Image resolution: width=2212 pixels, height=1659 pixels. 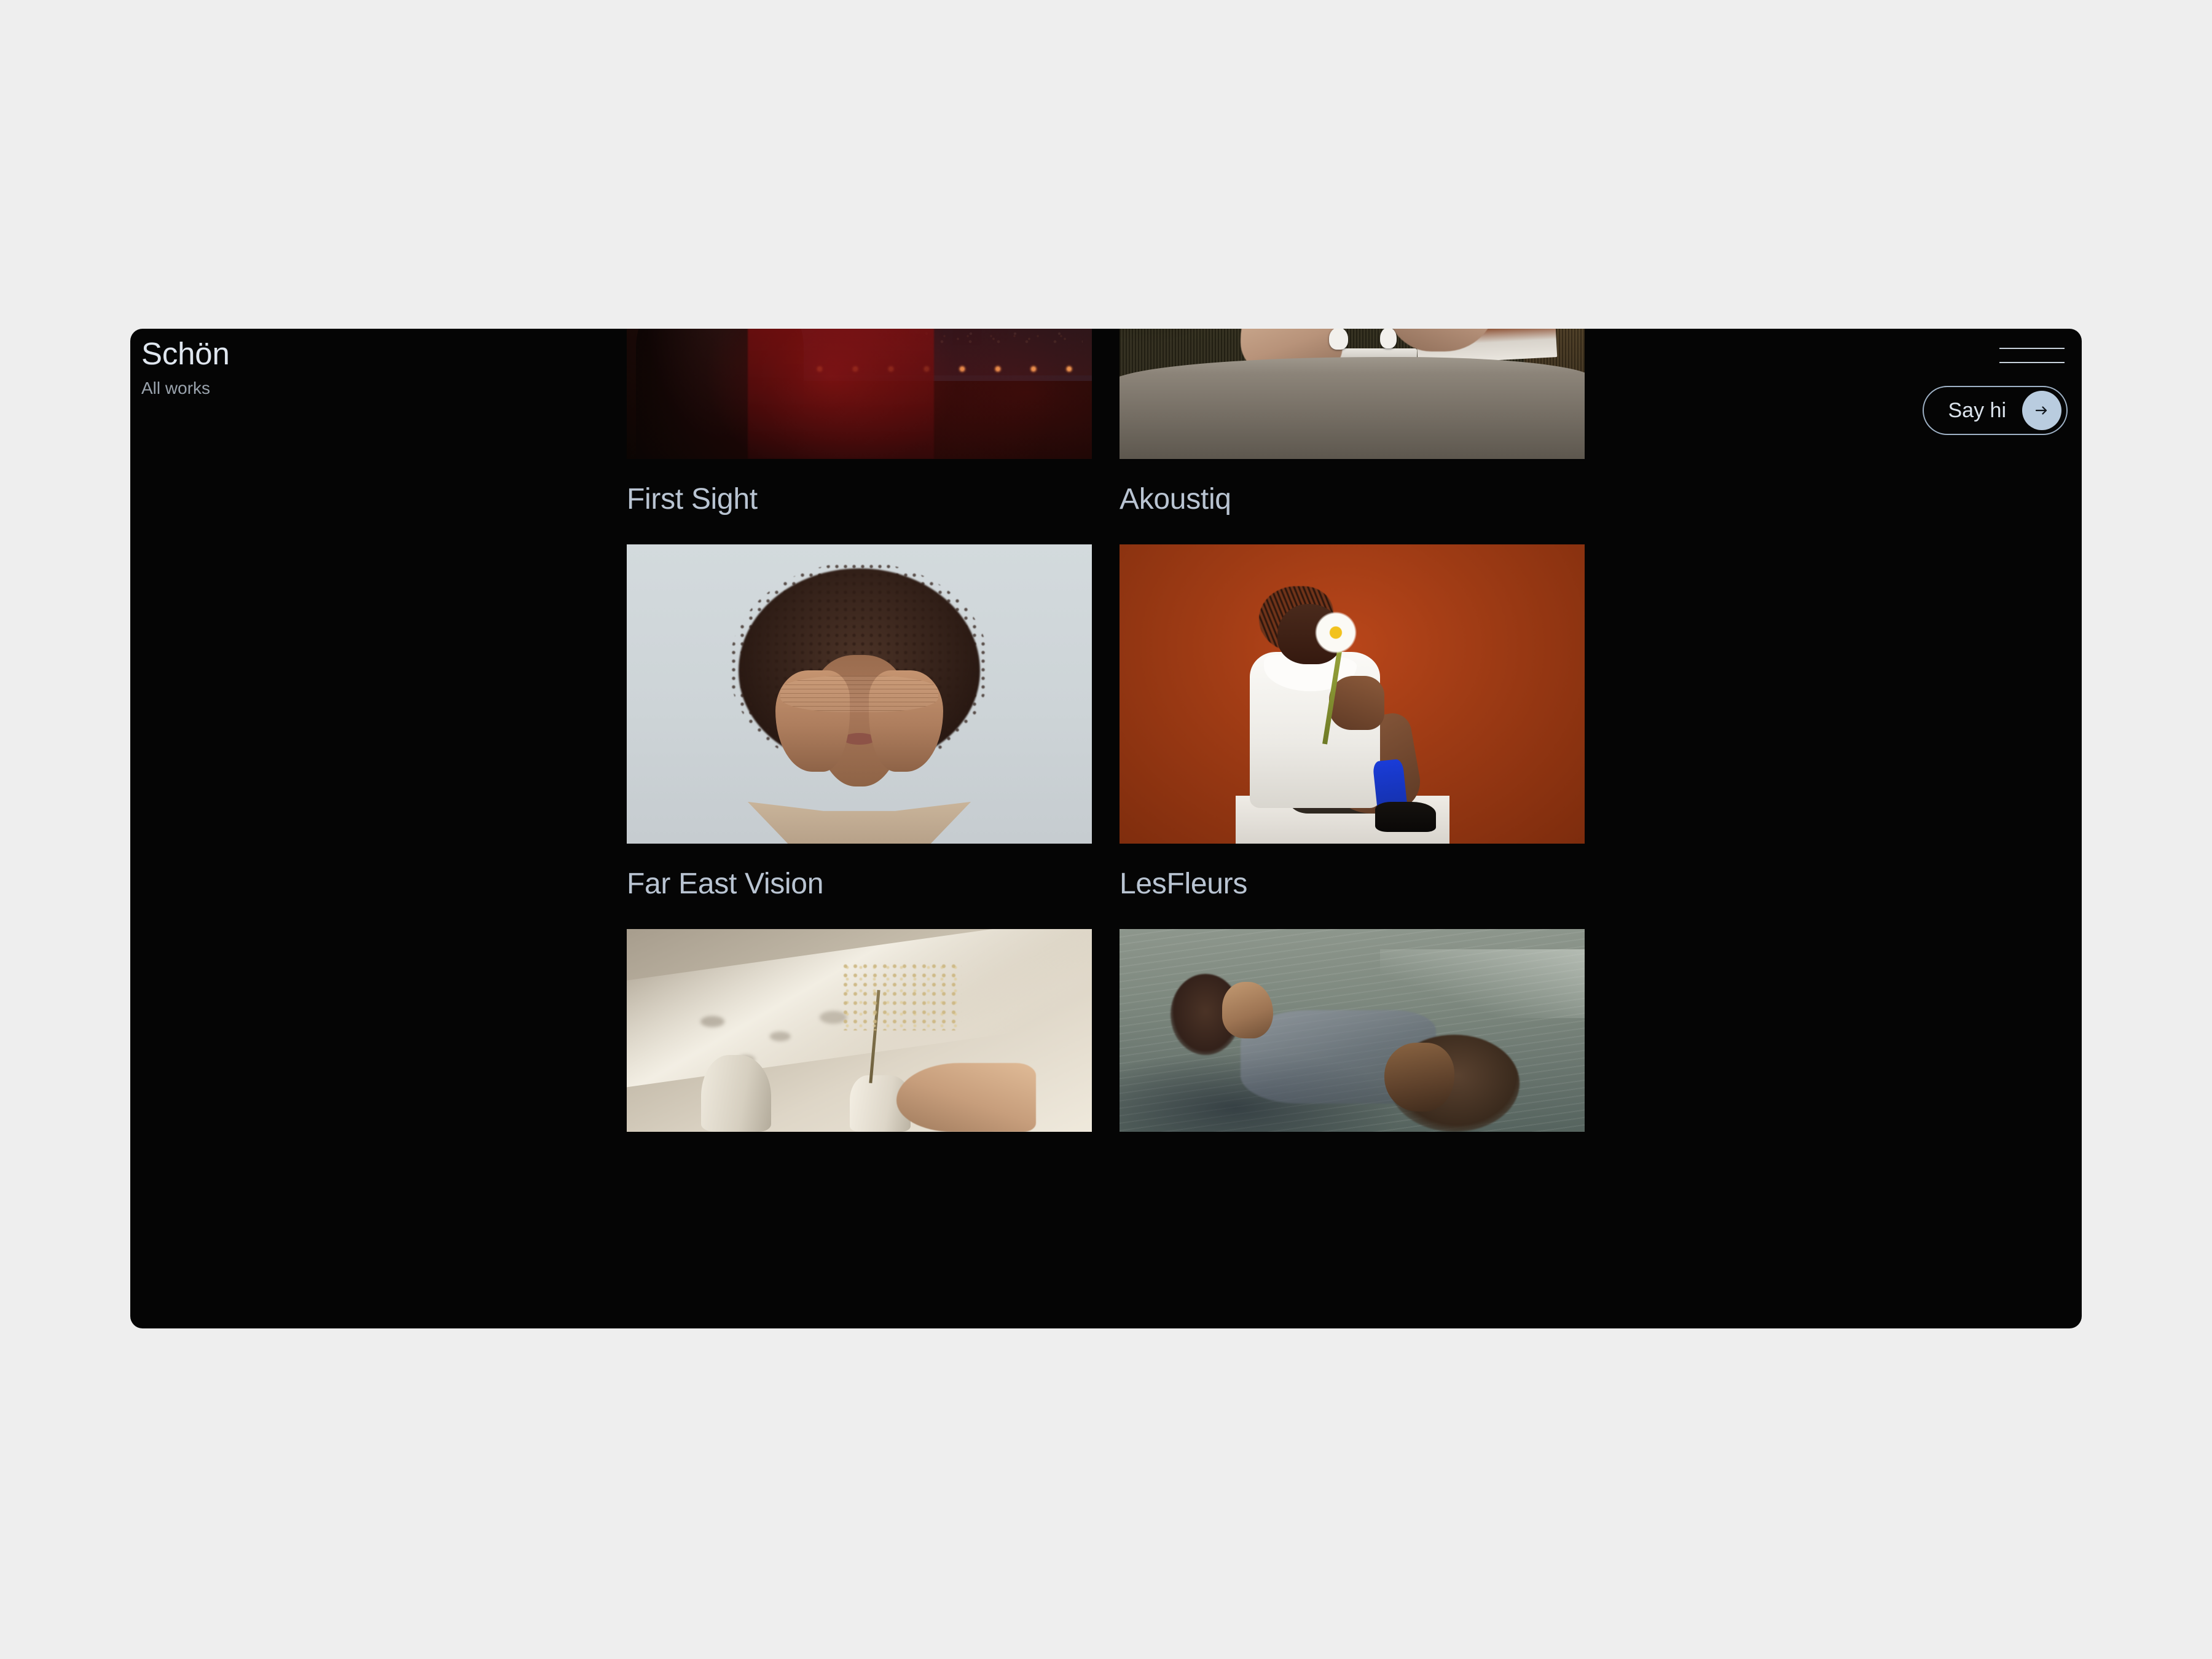 I want to click on work-card-far-east-vision: Far East Vision, so click(x=859, y=736).